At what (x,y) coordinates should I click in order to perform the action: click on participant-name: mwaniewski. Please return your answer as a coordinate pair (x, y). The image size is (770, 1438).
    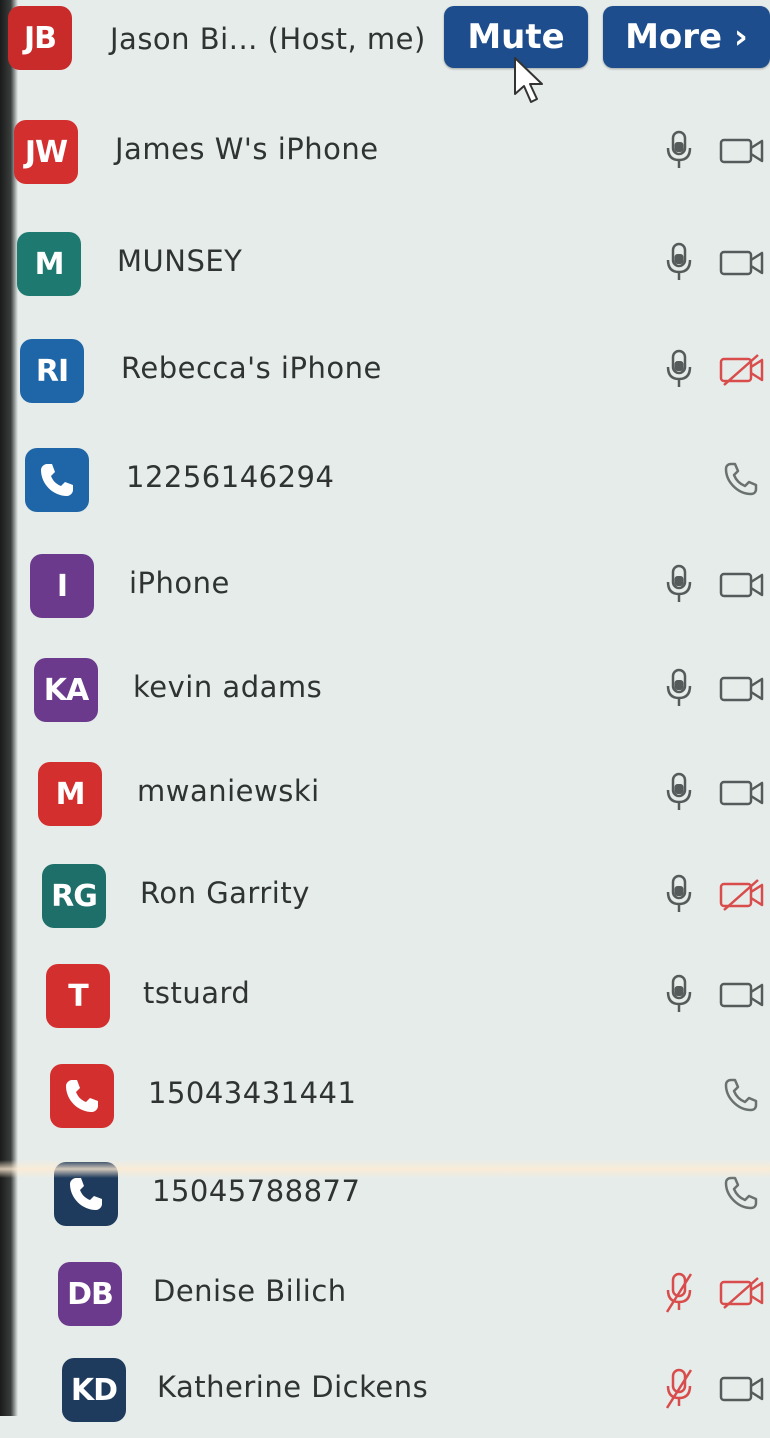
    Looking at the image, I should click on (228, 791).